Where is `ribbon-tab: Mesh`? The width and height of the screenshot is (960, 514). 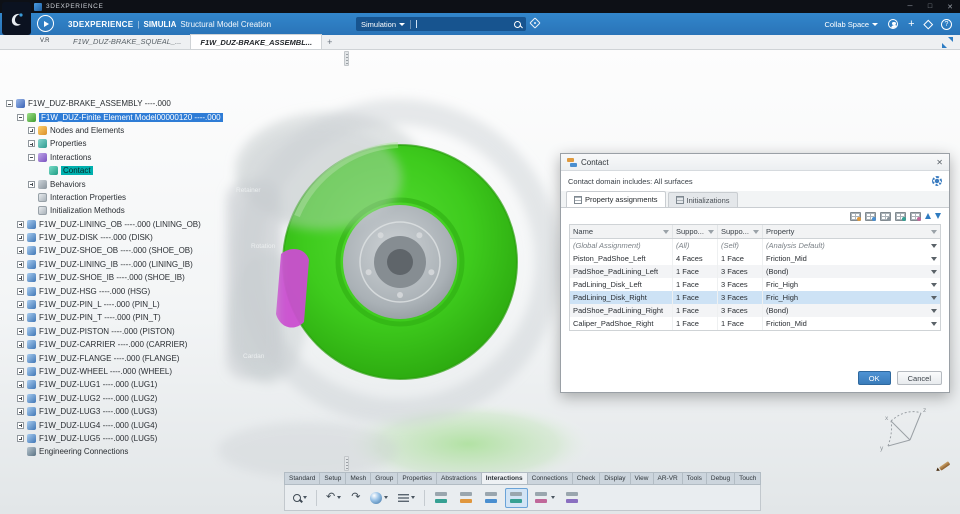
ribbon-tab: Mesh is located at coordinates (358, 478).